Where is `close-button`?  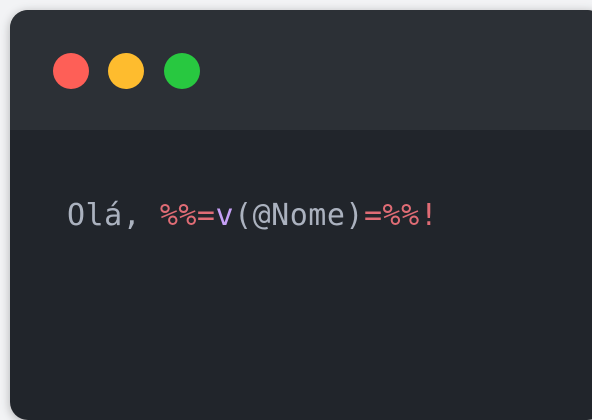 close-button is located at coordinates (71, 71).